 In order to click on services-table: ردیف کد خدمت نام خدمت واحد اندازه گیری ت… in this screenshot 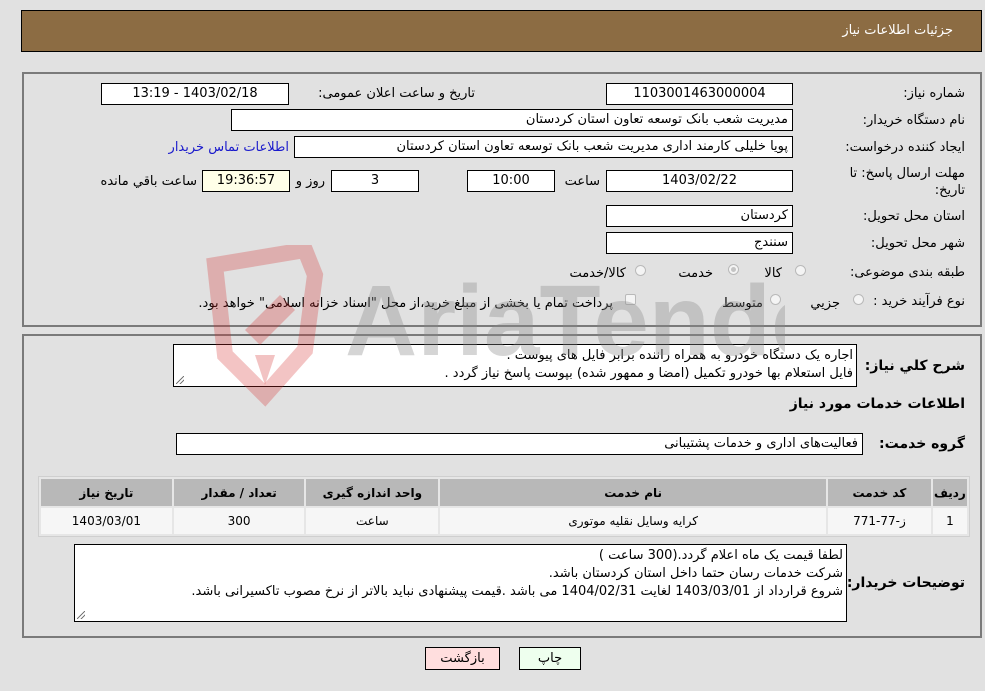, I will do `click(504, 506)`.